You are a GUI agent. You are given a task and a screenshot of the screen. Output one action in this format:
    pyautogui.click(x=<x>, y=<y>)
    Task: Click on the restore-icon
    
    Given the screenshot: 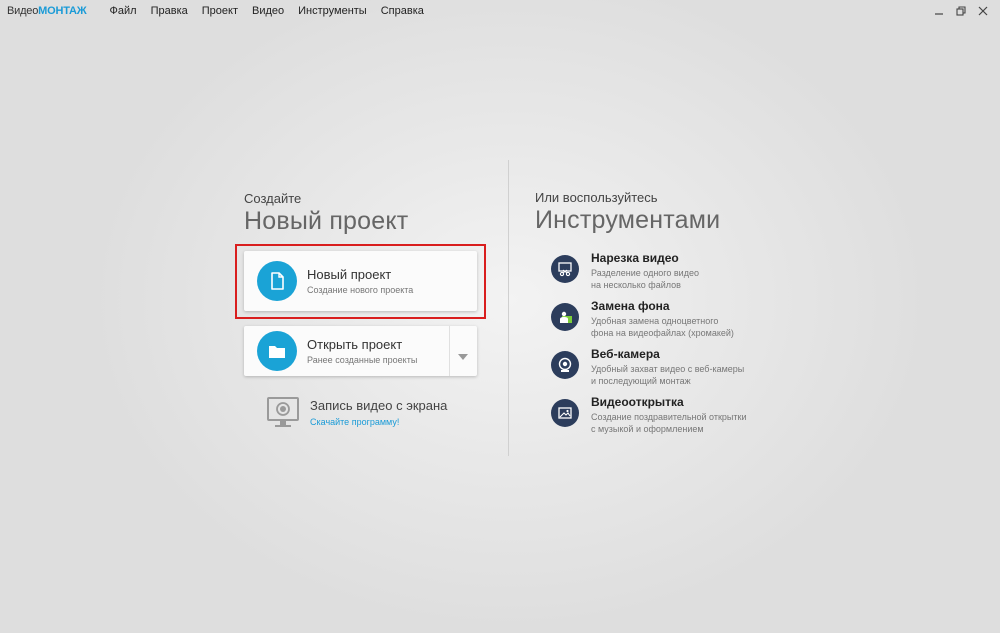 What is the action you would take?
    pyautogui.click(x=961, y=11)
    